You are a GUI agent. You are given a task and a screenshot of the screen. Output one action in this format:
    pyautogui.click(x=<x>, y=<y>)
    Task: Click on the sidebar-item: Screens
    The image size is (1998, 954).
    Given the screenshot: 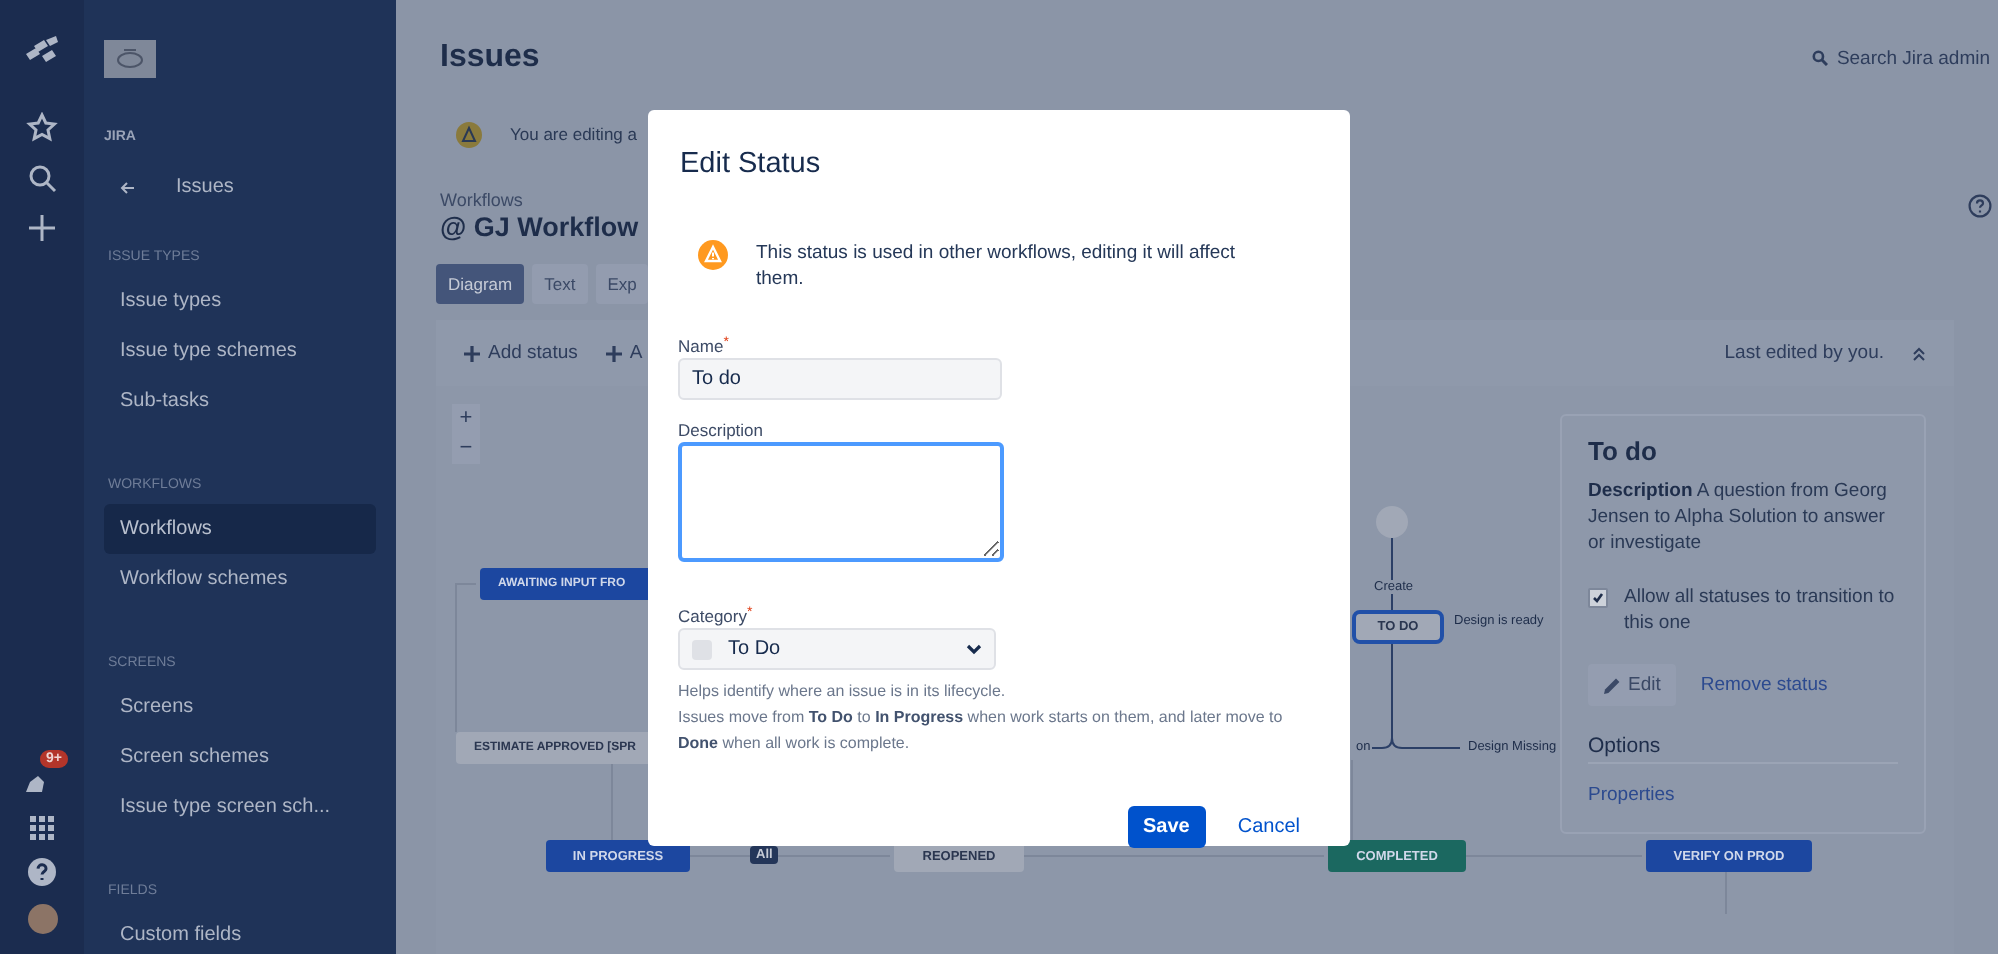 What is the action you would take?
    pyautogui.click(x=240, y=707)
    